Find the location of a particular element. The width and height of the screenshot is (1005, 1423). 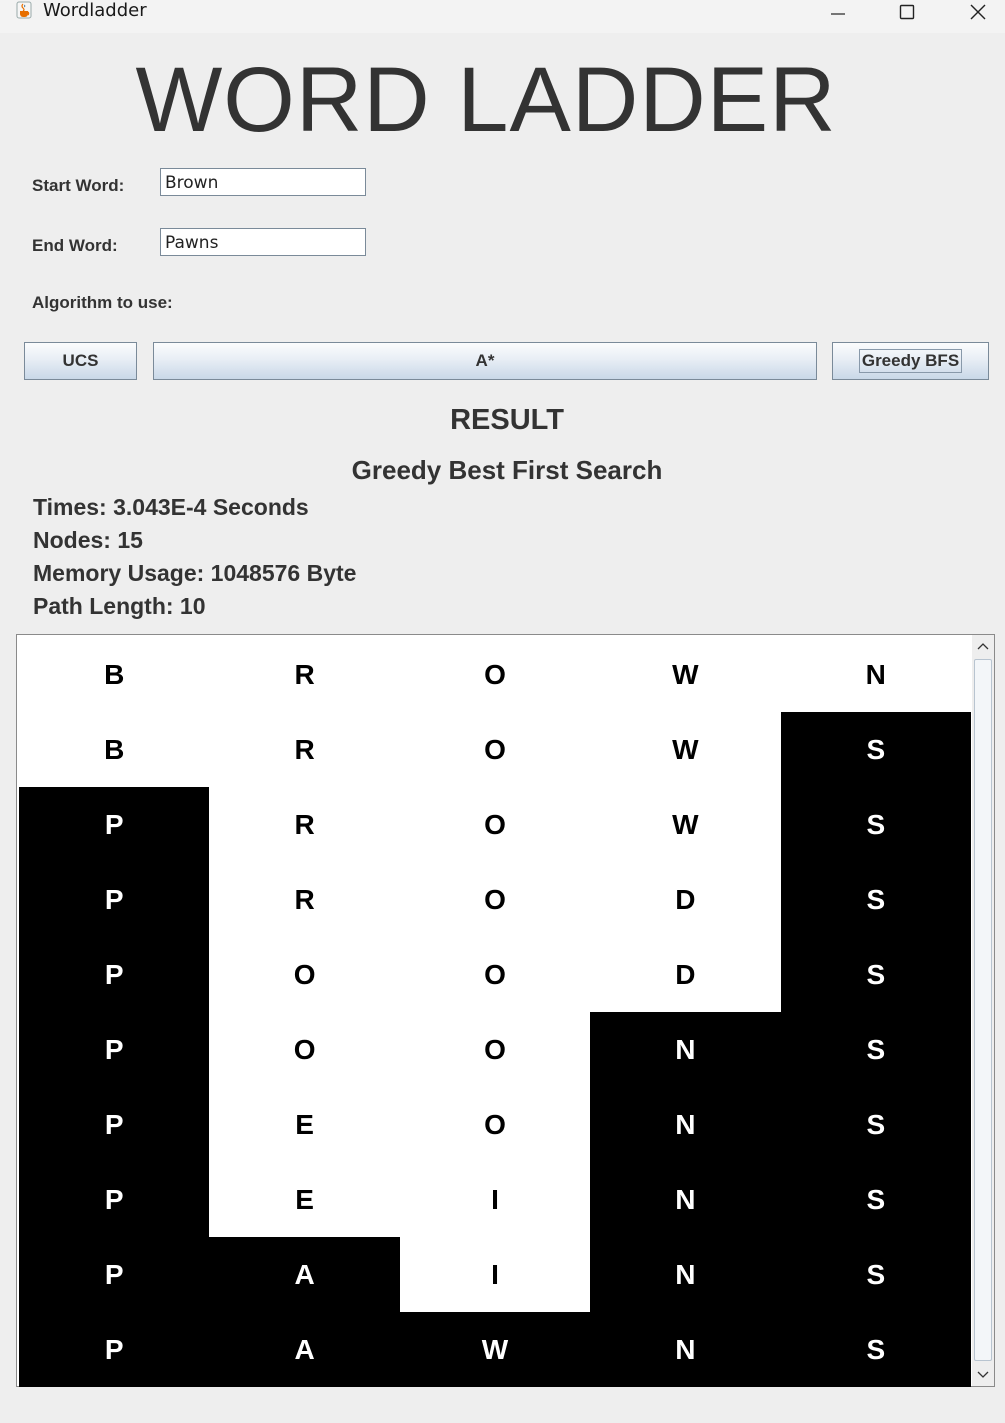

ucs-button: UCS is located at coordinates (80, 361).